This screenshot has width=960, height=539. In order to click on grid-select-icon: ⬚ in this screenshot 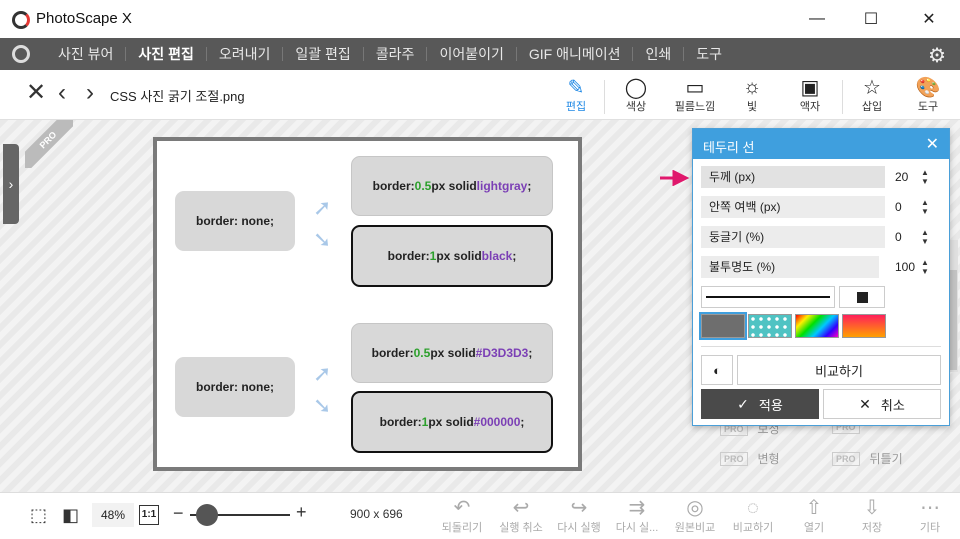, I will do `click(38, 515)`.